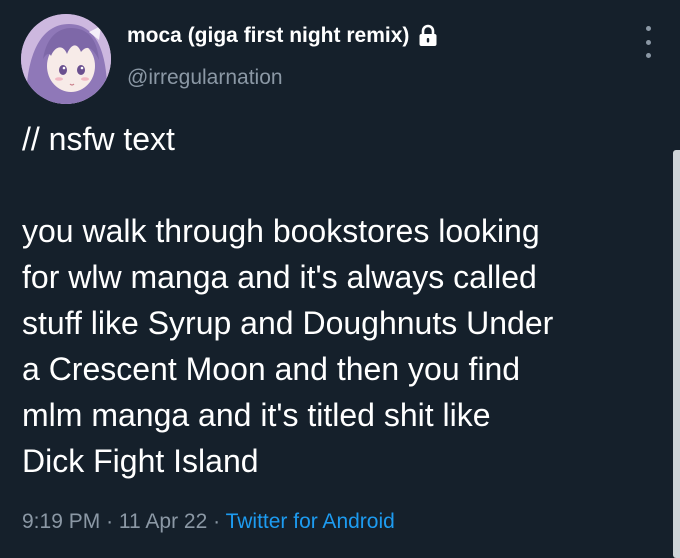 This screenshot has width=680, height=558. I want to click on tweet-source-link: Twitter for Android, so click(310, 521).